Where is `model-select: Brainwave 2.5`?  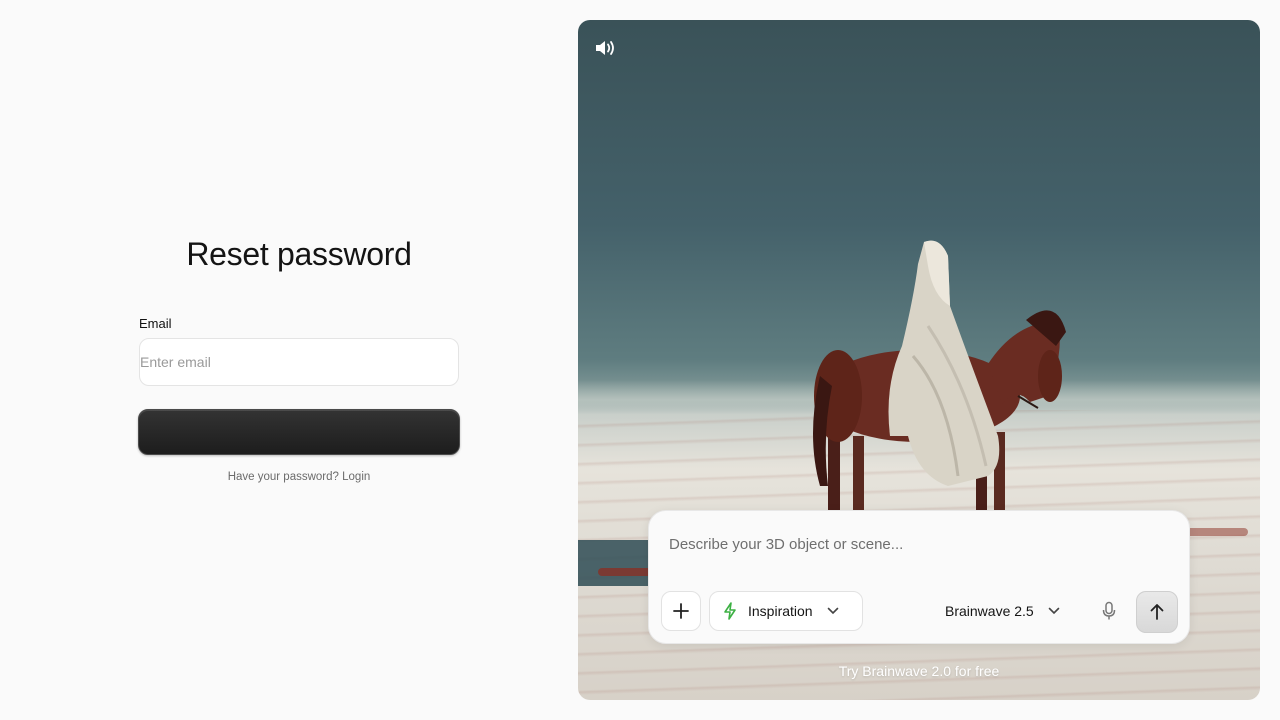
model-select: Brainwave 2.5 is located at coordinates (1009, 611).